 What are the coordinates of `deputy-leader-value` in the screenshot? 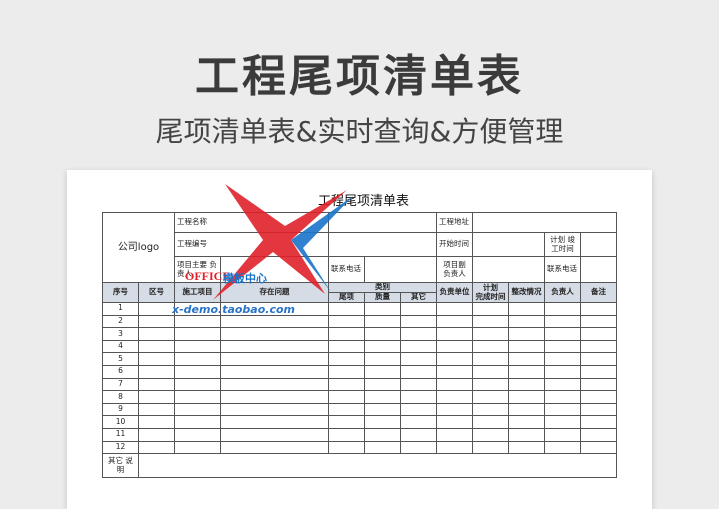 It's located at (509, 269).